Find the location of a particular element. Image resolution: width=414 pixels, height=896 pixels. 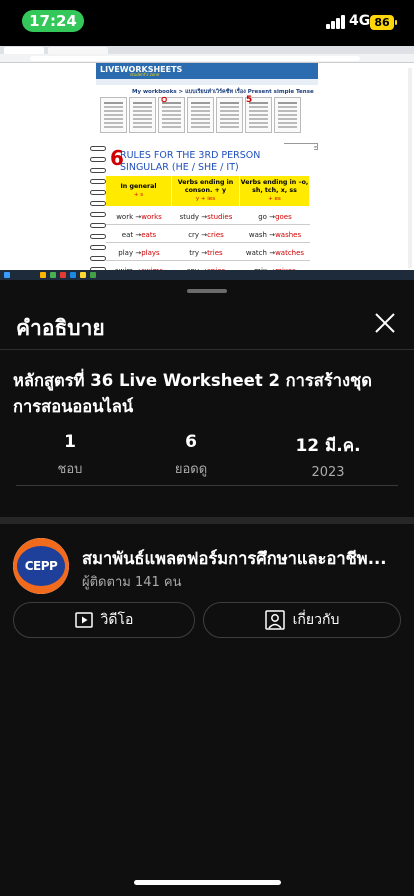

status-bar: 17:24 4G 86 is located at coordinates (207, 23).